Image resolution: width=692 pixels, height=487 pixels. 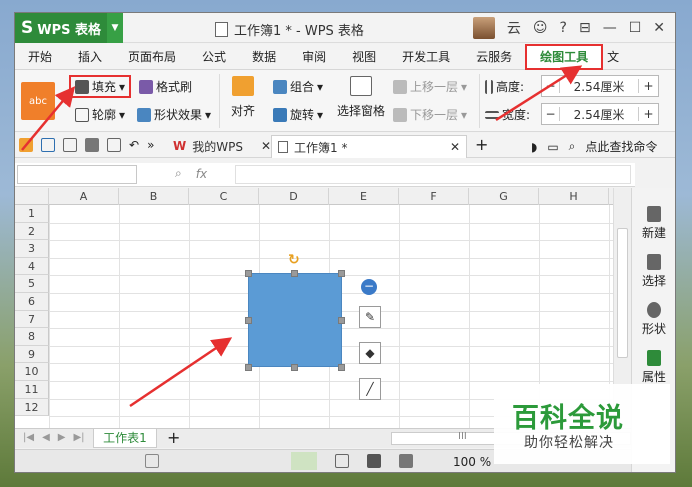 I want to click on side-shape-button: 形状, so click(x=653, y=319).